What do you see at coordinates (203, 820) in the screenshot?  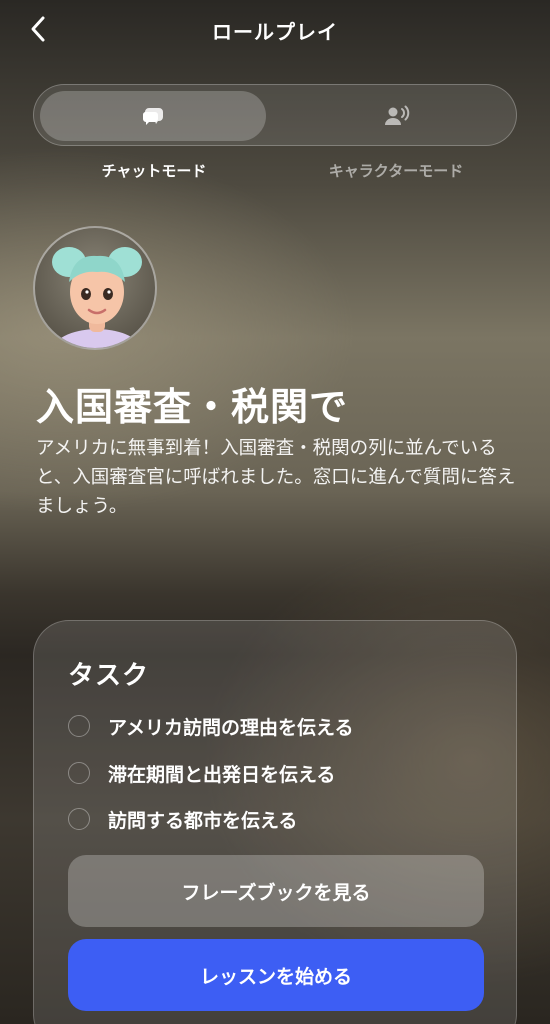 I see `task-label: 訪問する都市を伝える` at bounding box center [203, 820].